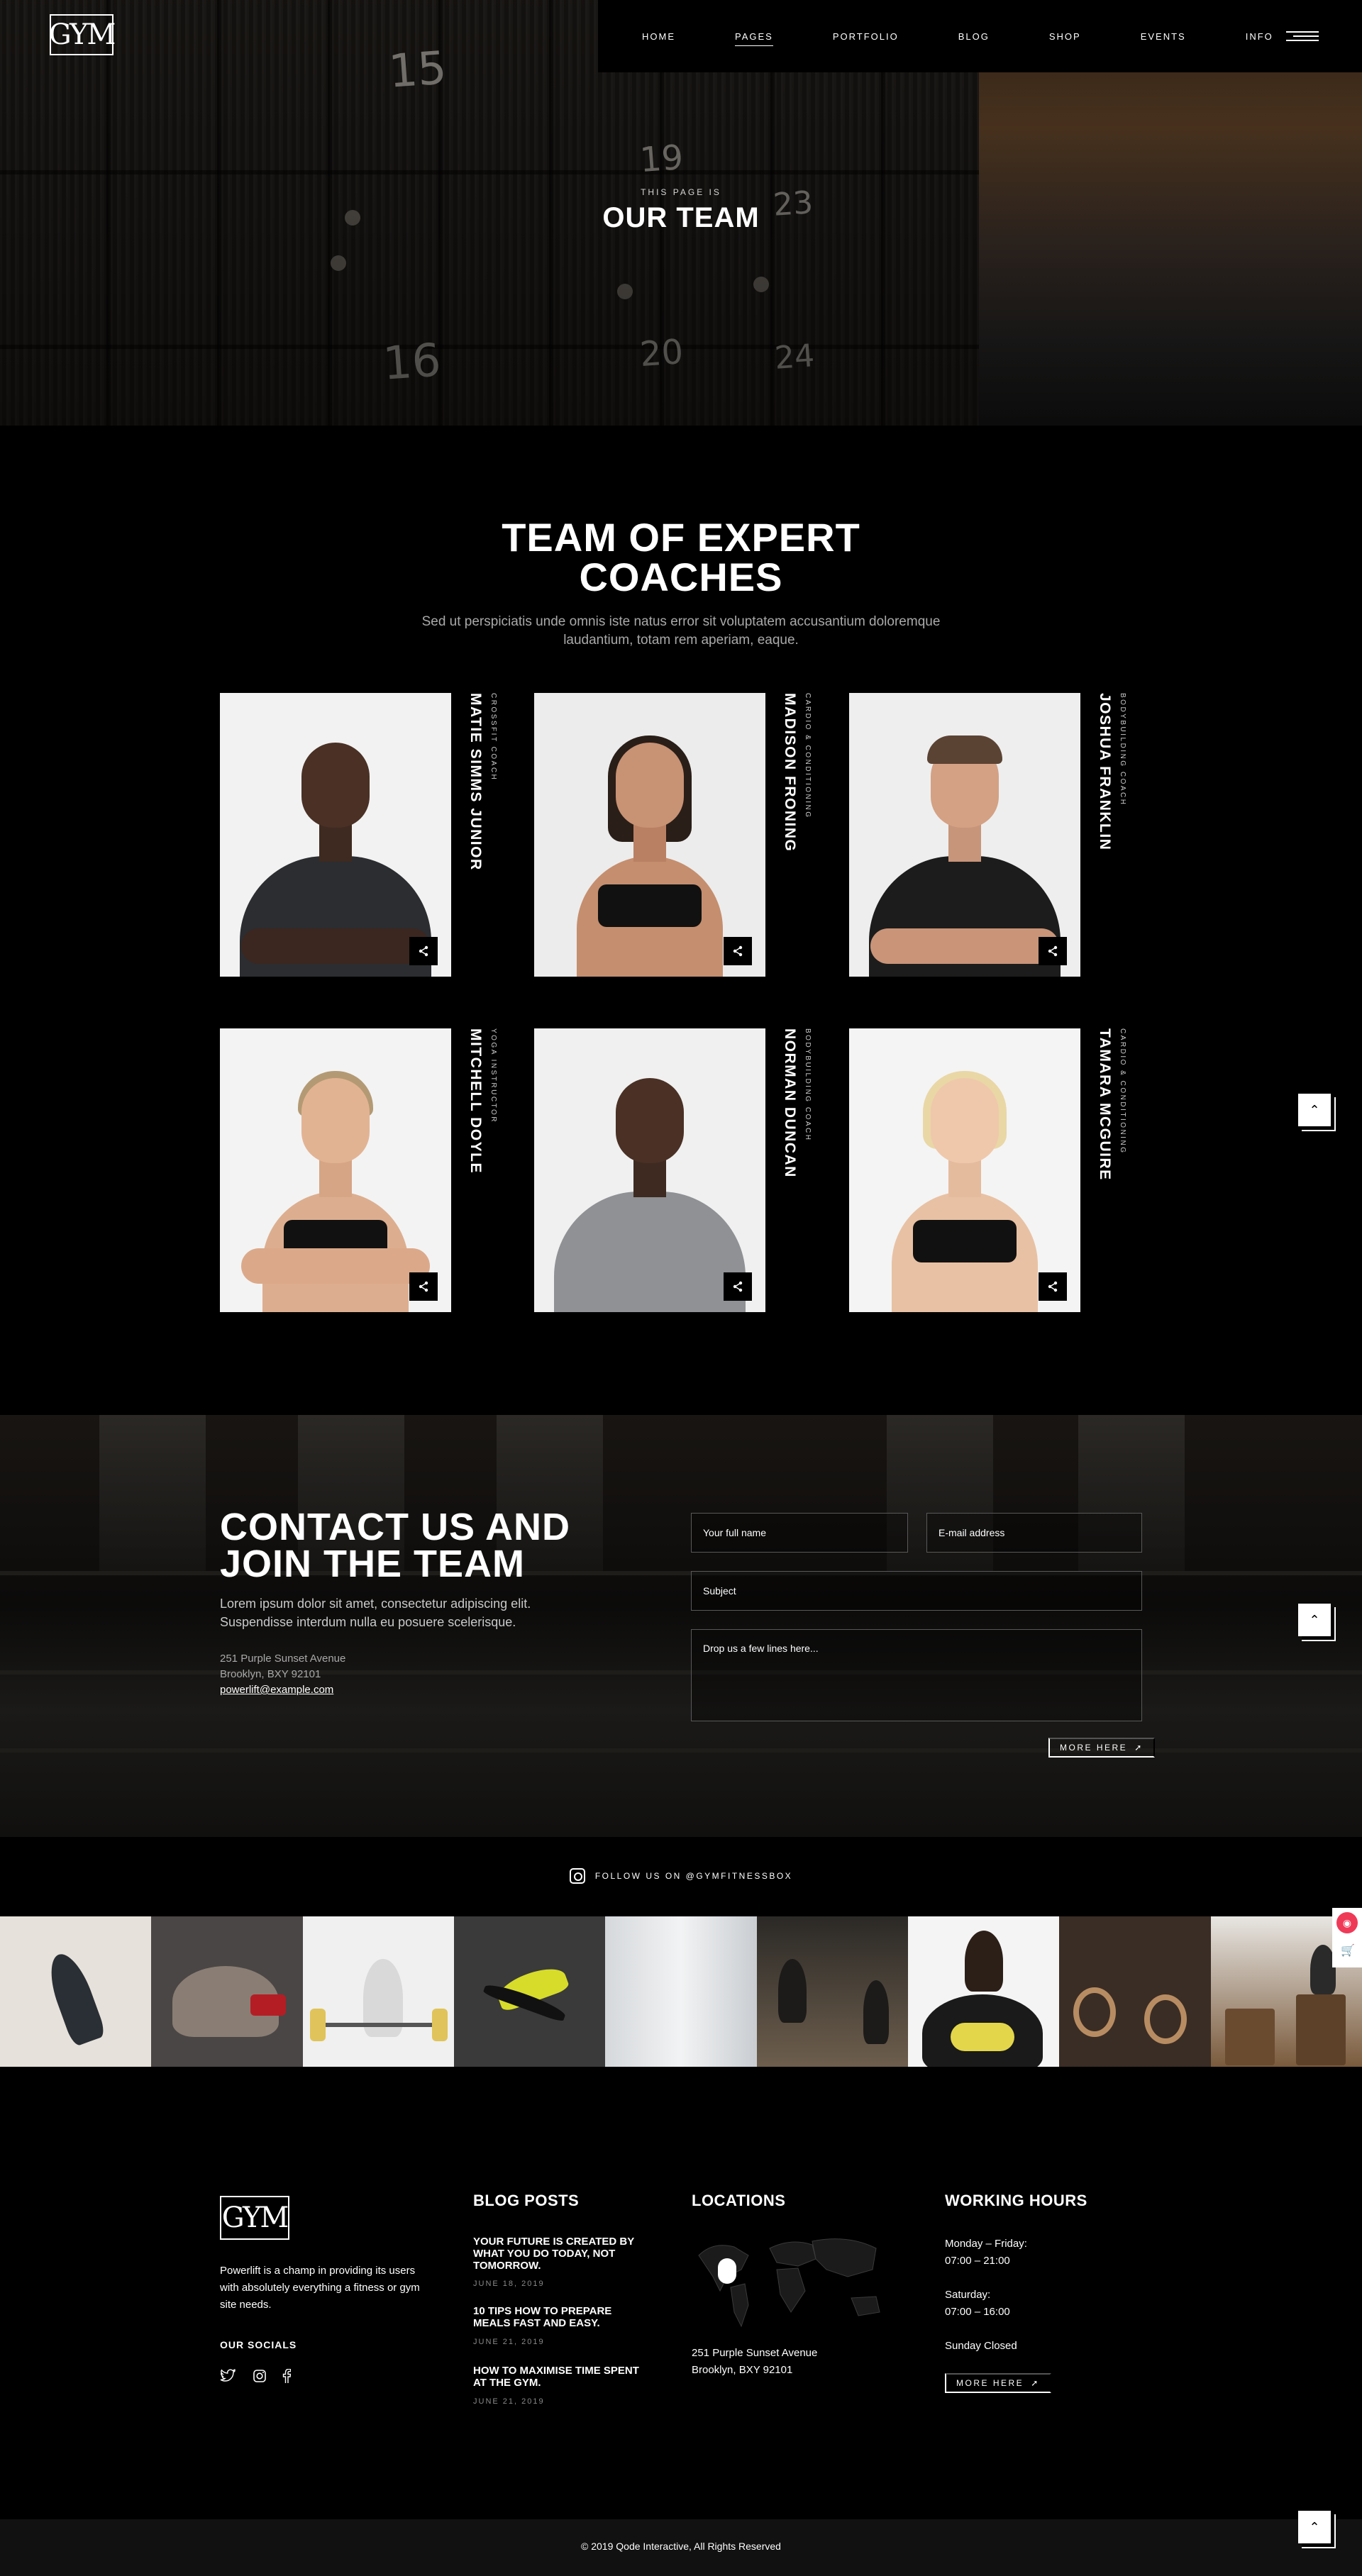 This screenshot has width=1362, height=2576. Describe the element at coordinates (561, 2377) in the screenshot. I see `blog-post-link: HOW TO MAXIMISE TIME SPENT AT THE GYM.` at that location.